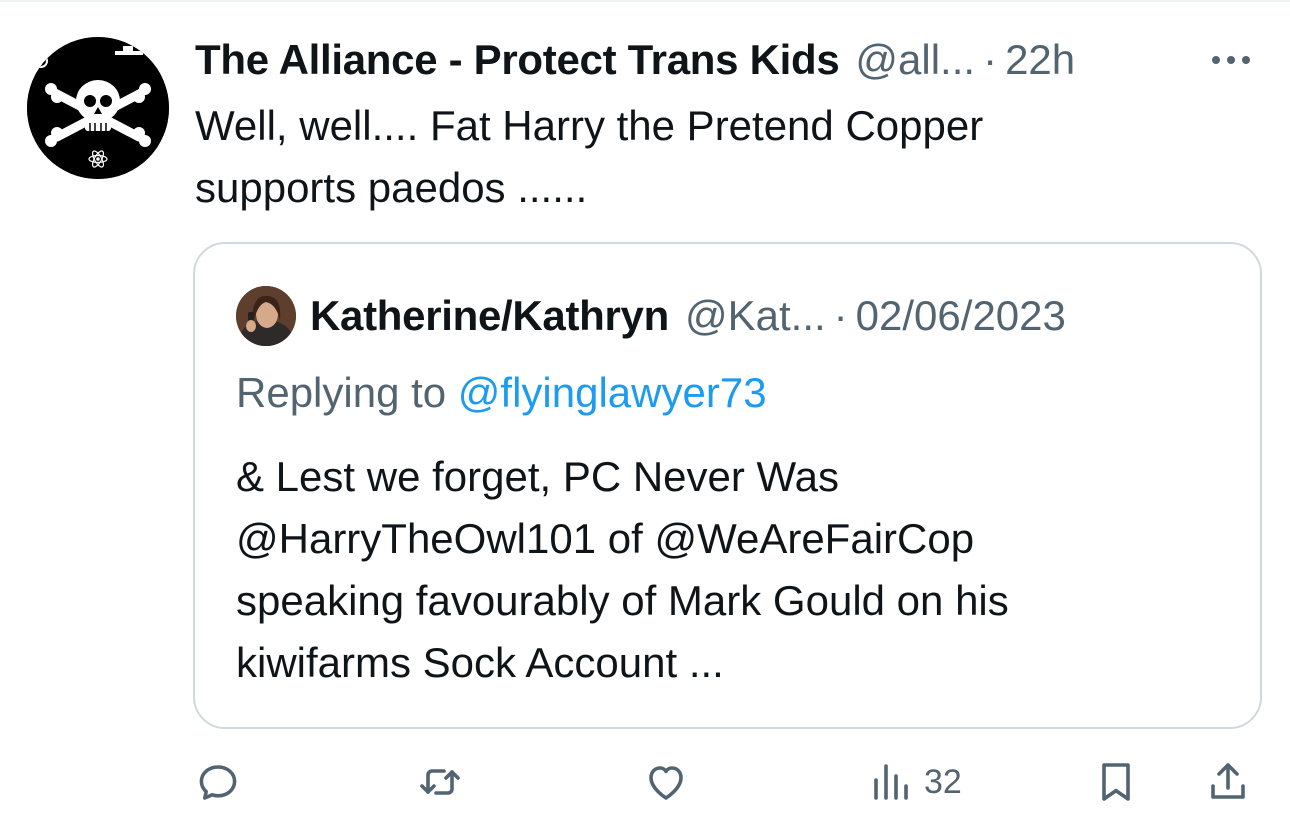 The height and width of the screenshot is (814, 1290). I want to click on quoted-text-line: @HarryTheOwl101 of @WeAreFairCop, so click(605, 538).